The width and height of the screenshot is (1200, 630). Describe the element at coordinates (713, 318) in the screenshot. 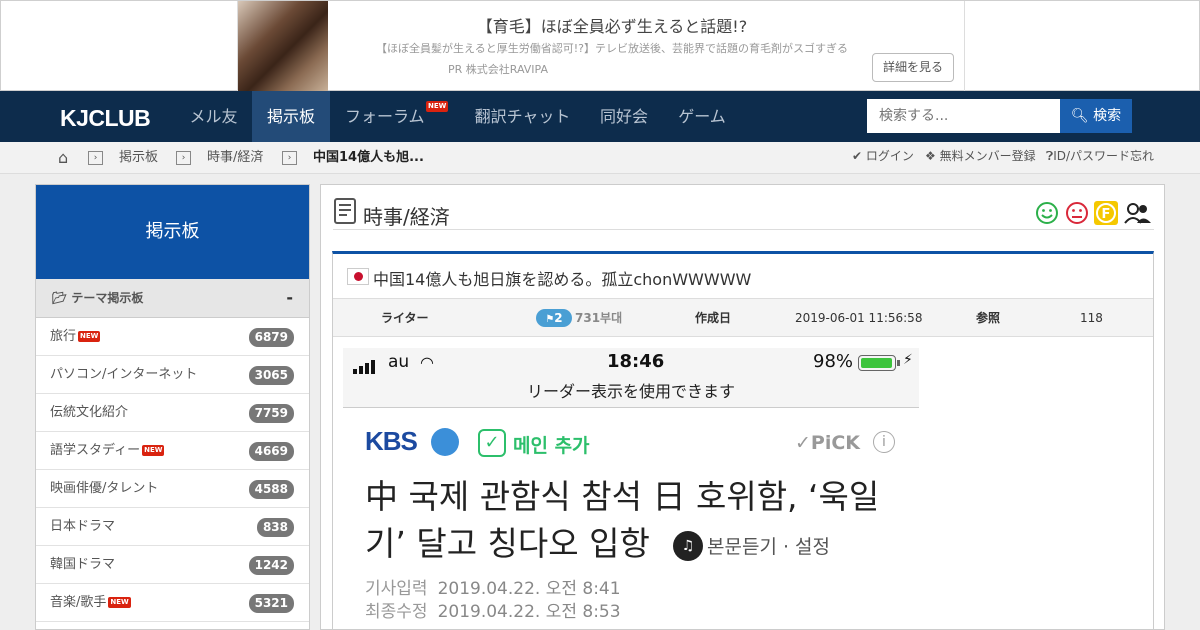

I see `date-label: 作成日` at that location.